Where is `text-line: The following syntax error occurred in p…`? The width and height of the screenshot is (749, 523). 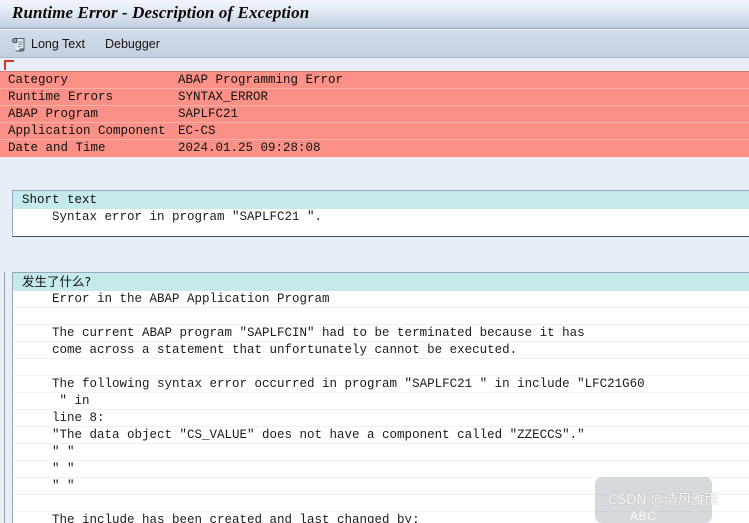
text-line: The following syntax error occurred in p… is located at coordinates (381, 384).